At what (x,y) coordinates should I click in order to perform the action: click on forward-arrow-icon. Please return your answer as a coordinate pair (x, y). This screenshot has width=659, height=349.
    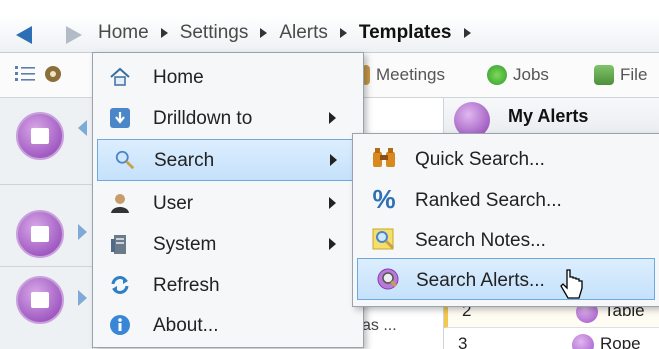
    Looking at the image, I should click on (74, 35).